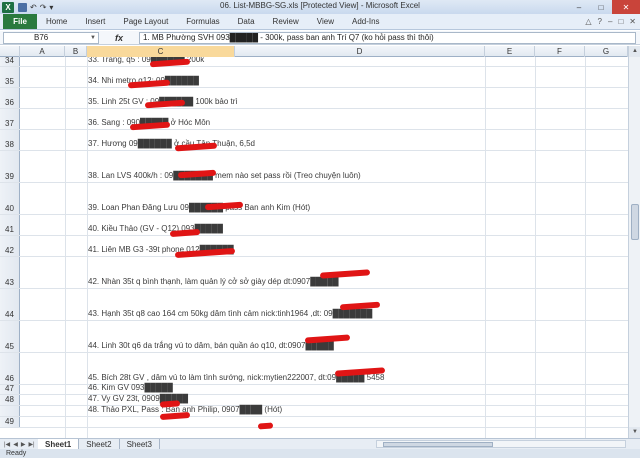  I want to click on tab-home: Home, so click(56, 21).